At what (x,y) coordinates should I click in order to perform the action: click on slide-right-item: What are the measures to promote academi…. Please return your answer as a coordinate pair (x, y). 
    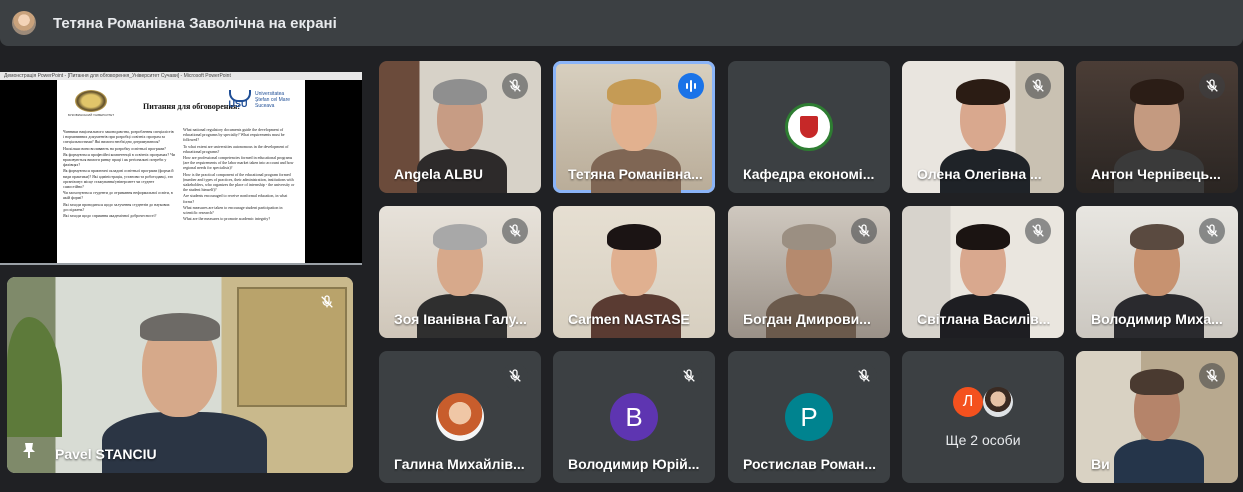
    Looking at the image, I should click on (227, 219).